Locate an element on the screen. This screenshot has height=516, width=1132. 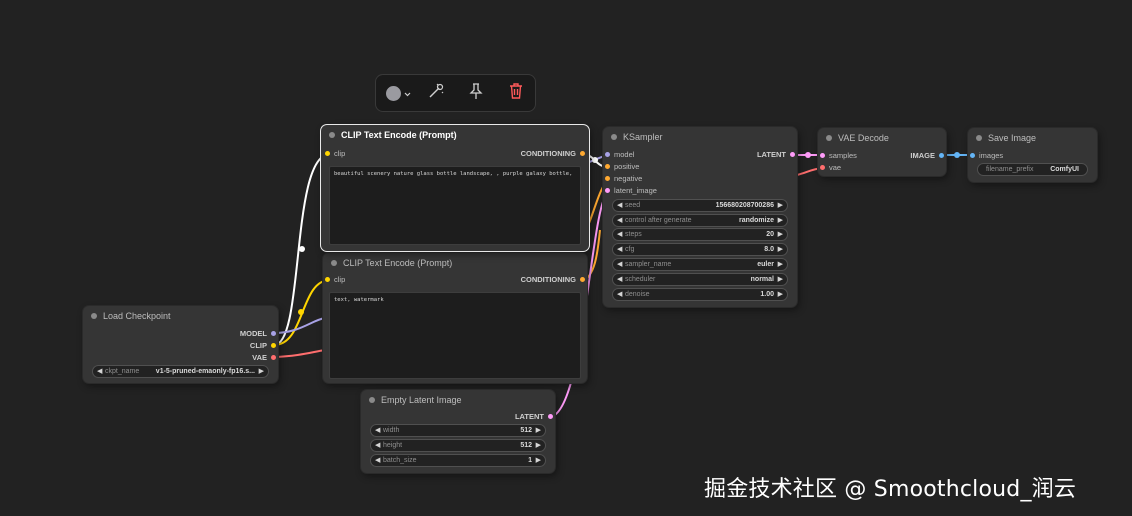
delete-button is located at coordinates (516, 92).